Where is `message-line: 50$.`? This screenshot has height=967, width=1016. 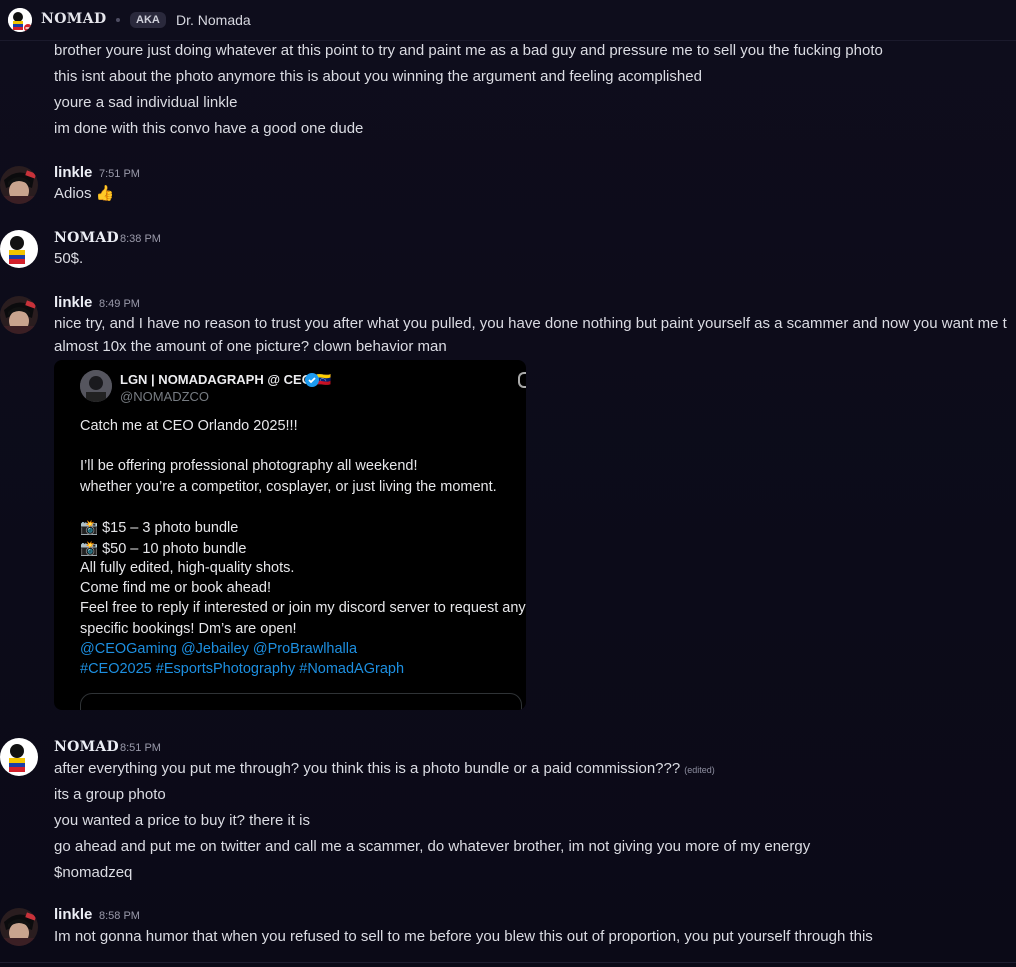
message-line: 50$. is located at coordinates (69, 258).